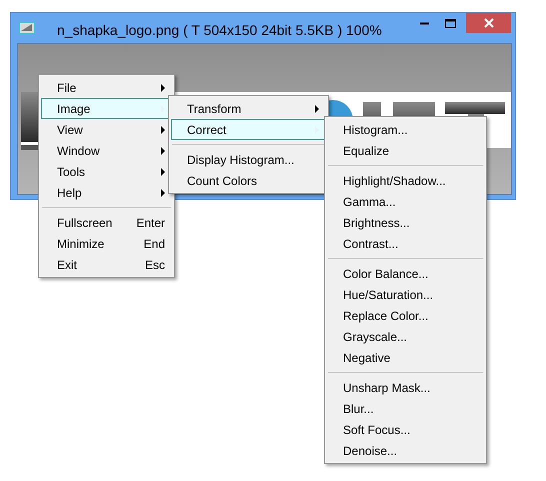 The width and height of the screenshot is (546, 481). I want to click on app-icon, so click(27, 28).